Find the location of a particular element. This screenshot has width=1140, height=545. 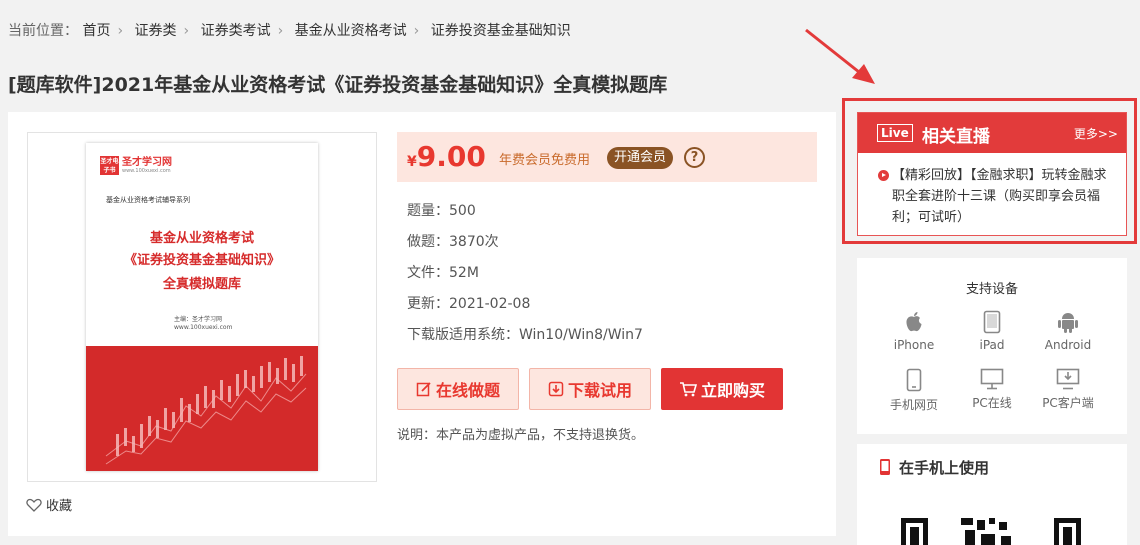

live-badge: Live is located at coordinates (895, 133).